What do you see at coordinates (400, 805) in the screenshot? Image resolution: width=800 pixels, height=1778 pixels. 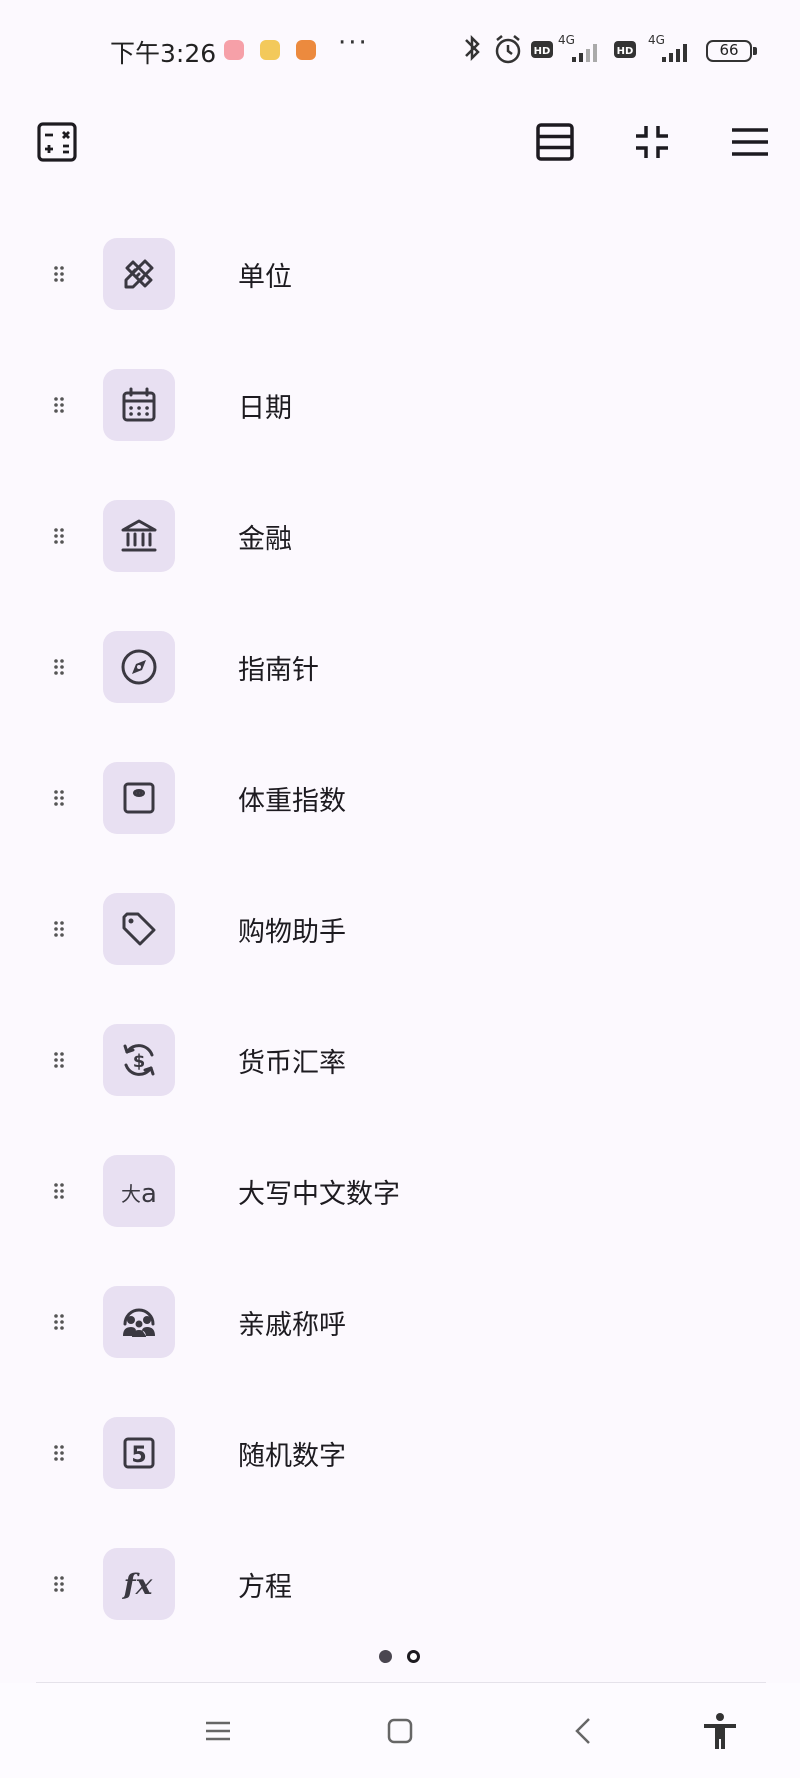 I see `tool-item: 体重指数` at bounding box center [400, 805].